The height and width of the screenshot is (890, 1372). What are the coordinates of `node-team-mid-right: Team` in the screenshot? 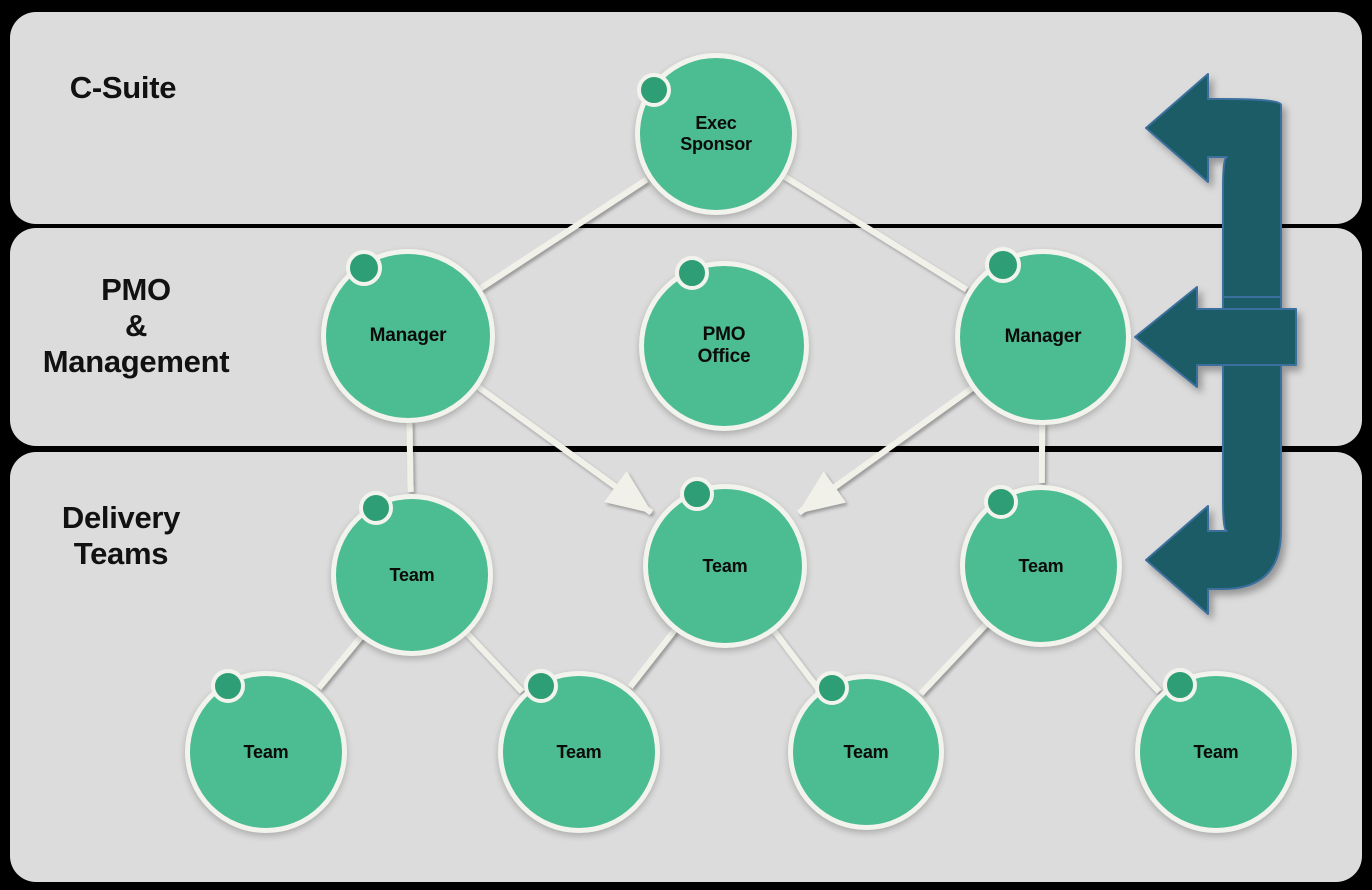 It's located at (1041, 566).